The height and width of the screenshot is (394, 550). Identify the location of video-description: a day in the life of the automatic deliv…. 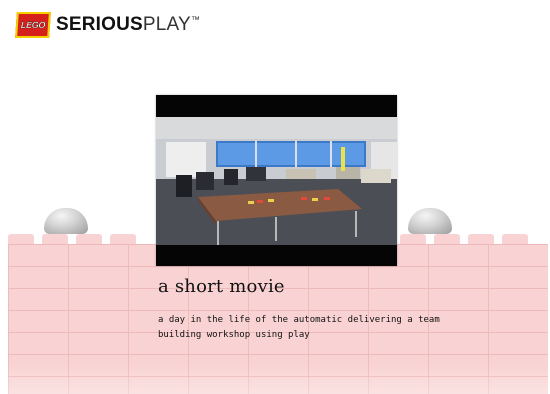
(299, 327).